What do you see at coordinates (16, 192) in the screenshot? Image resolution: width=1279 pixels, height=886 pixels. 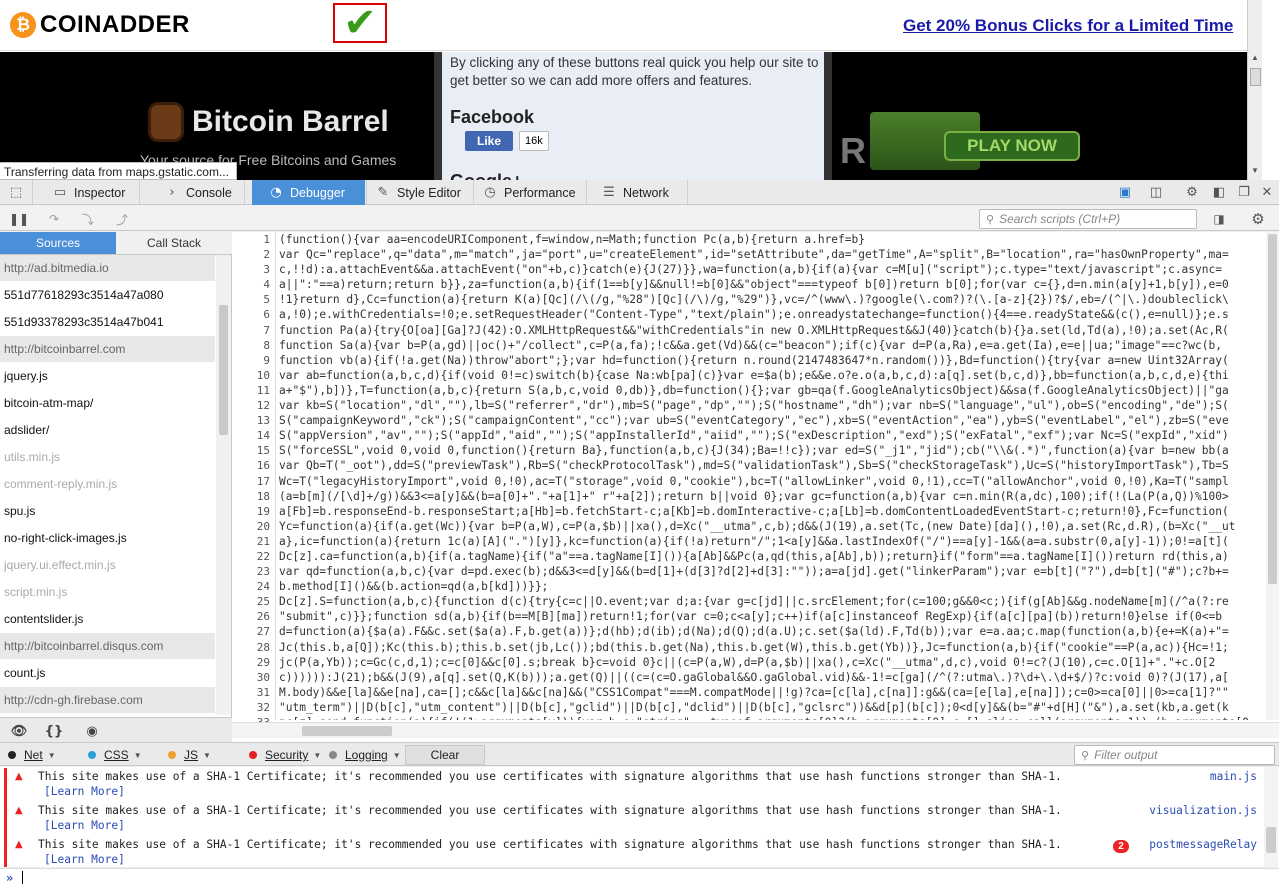 I see `pick-element-icon: ⬚` at bounding box center [16, 192].